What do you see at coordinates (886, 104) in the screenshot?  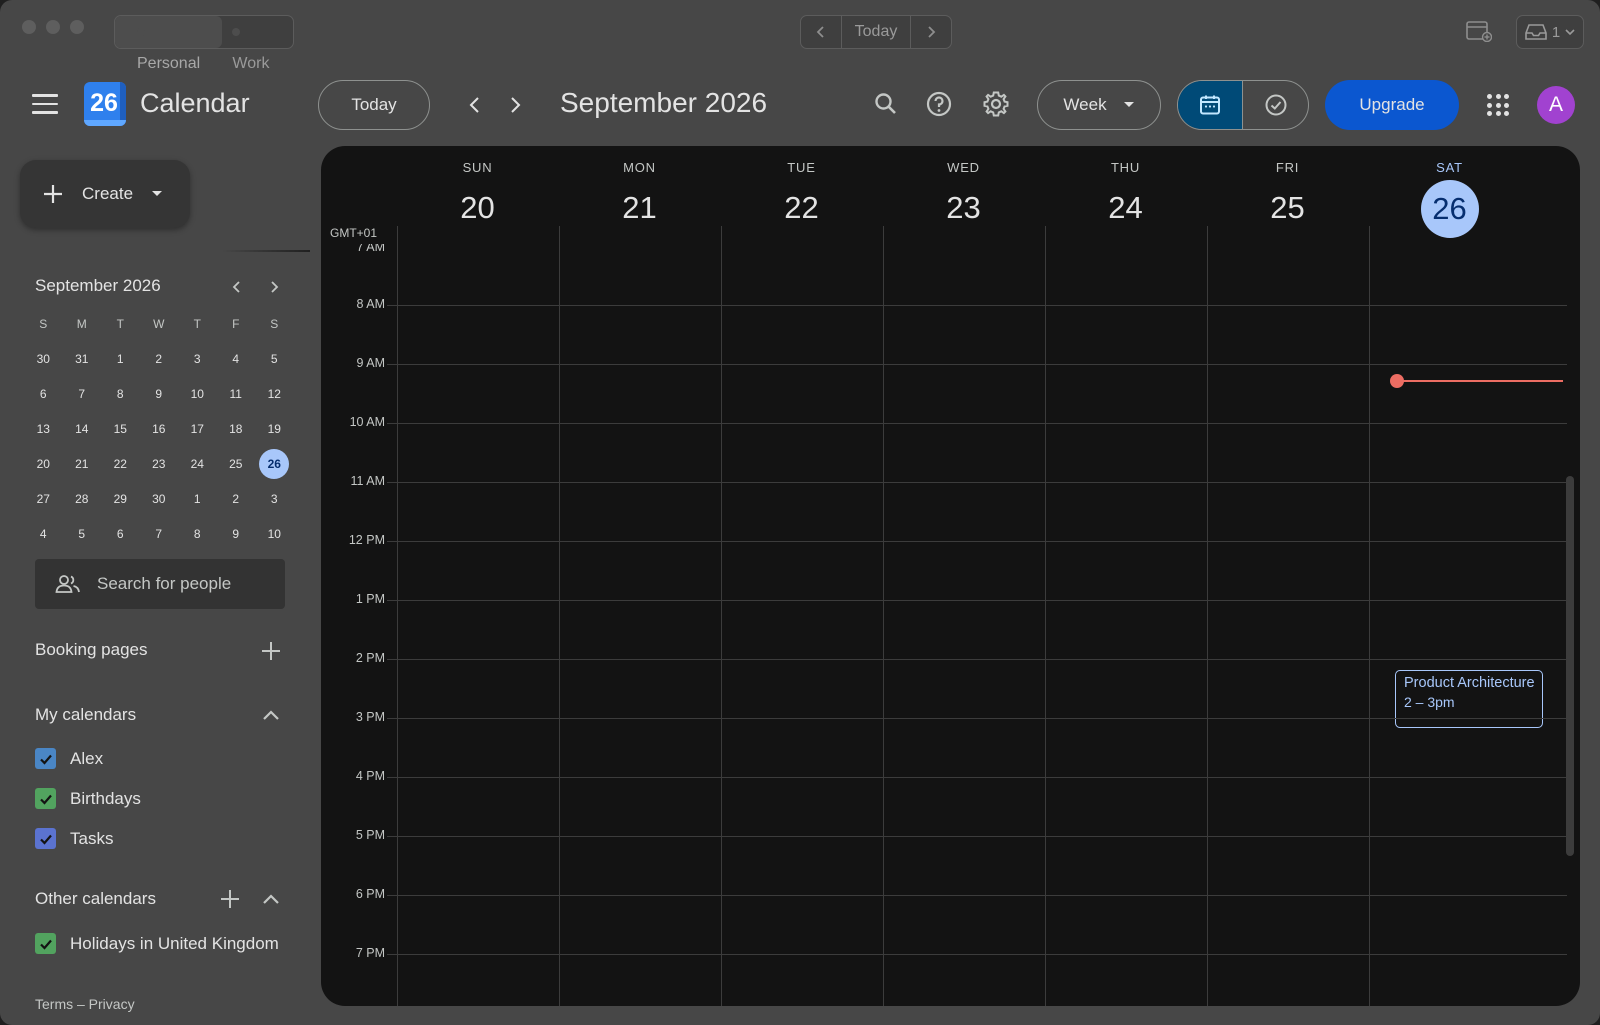 I see `search-button` at bounding box center [886, 104].